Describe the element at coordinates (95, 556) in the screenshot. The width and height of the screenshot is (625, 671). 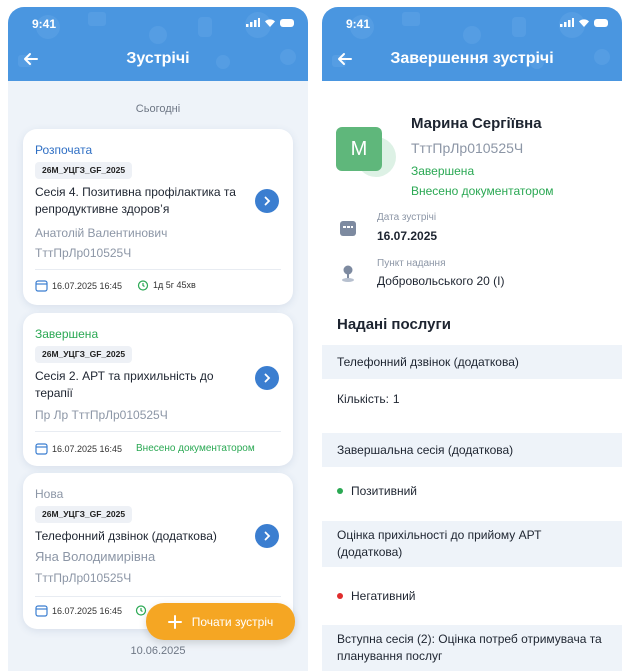
I see `client-name: Яна Володимирівна` at that location.